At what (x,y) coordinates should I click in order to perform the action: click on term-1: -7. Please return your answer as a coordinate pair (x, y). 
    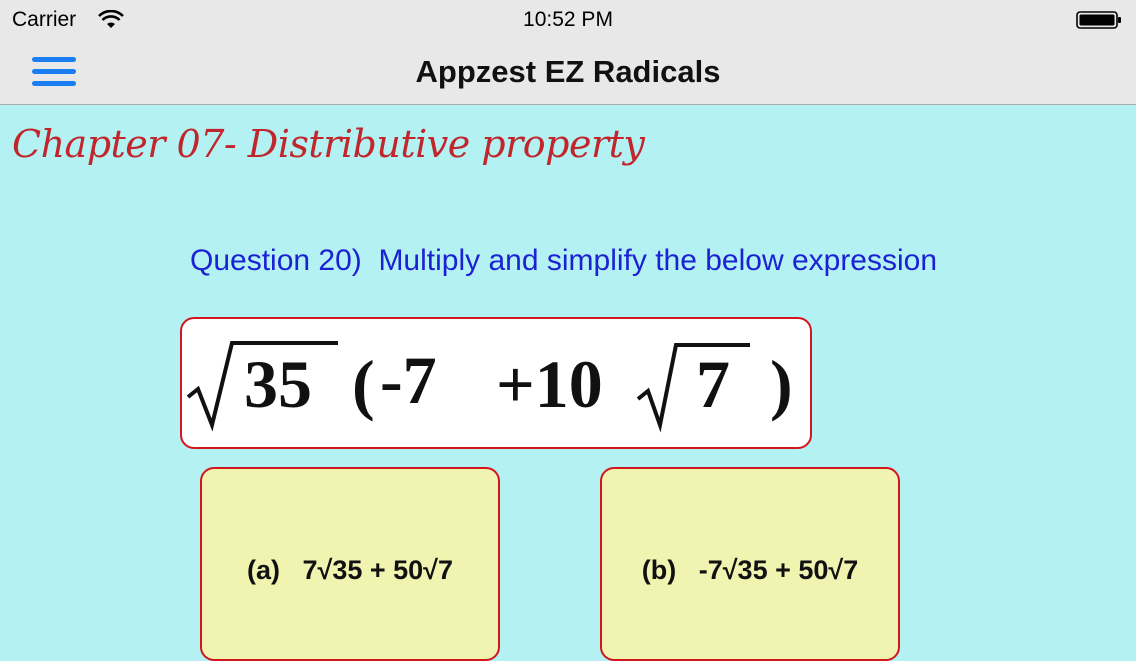
    Looking at the image, I should click on (408, 380).